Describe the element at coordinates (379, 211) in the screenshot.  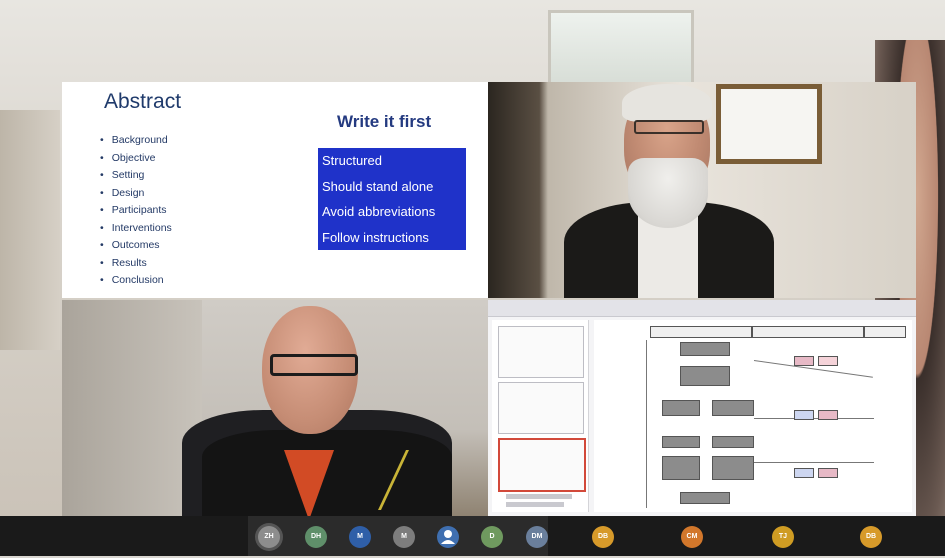
I see `highlight-item: Avoid abbreviations` at that location.